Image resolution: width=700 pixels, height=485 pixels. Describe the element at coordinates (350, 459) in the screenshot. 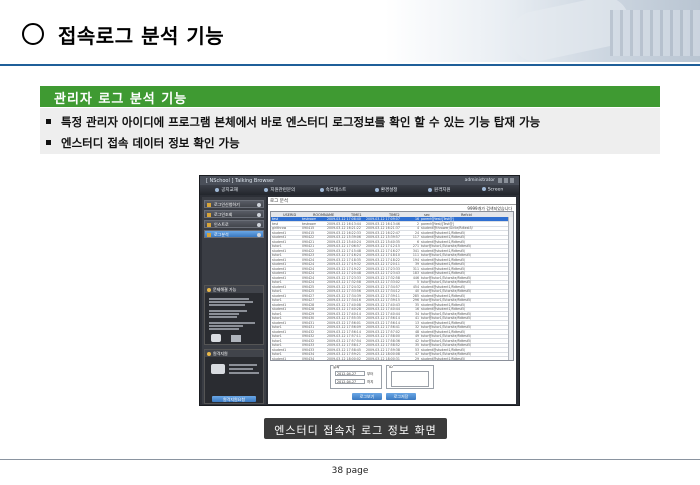

I see `footer-divider` at that location.